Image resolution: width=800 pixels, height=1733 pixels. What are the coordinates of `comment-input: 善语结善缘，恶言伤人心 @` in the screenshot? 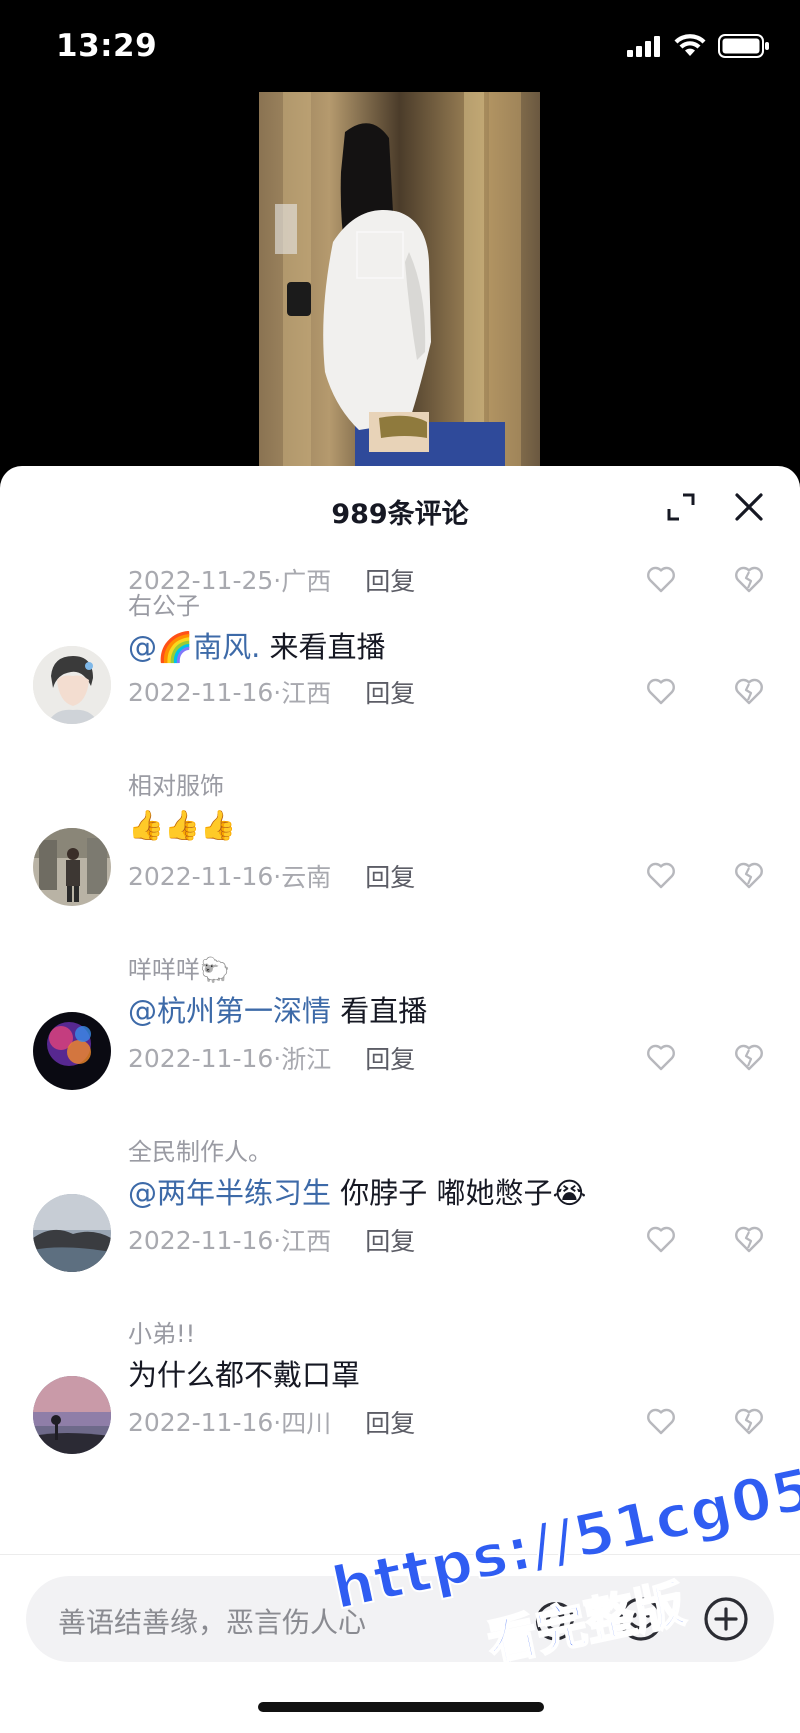 It's located at (400, 1619).